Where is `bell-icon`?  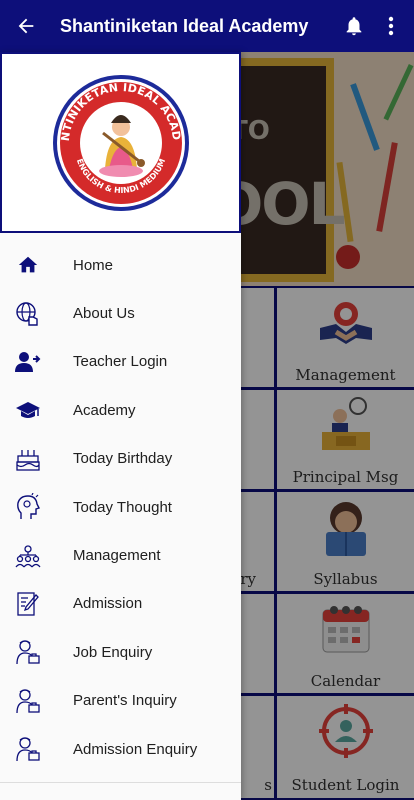 bell-icon is located at coordinates (354, 26).